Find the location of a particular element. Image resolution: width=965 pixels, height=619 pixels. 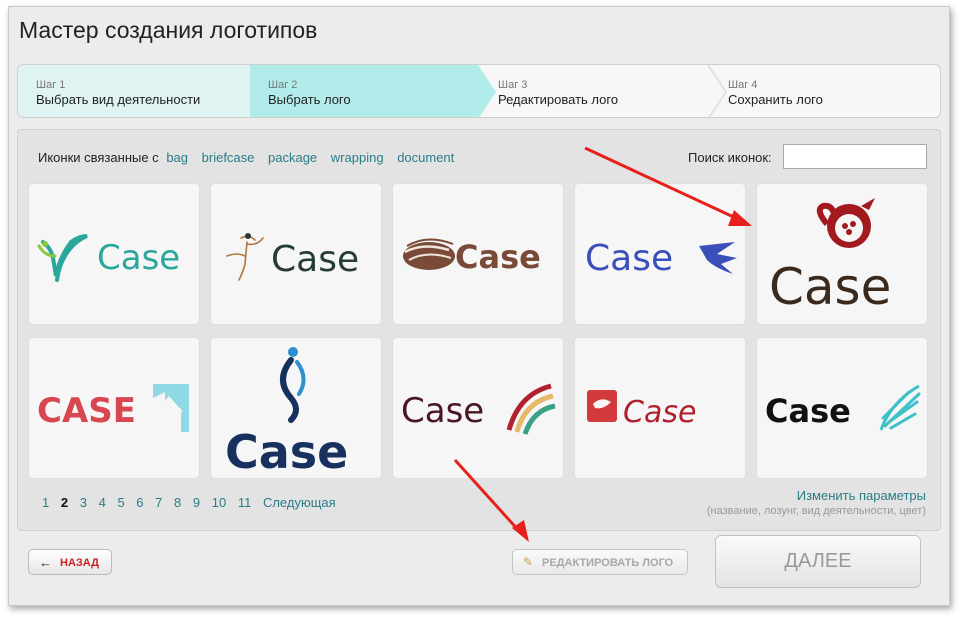

step-number: Шаг 4 is located at coordinates (743, 85).